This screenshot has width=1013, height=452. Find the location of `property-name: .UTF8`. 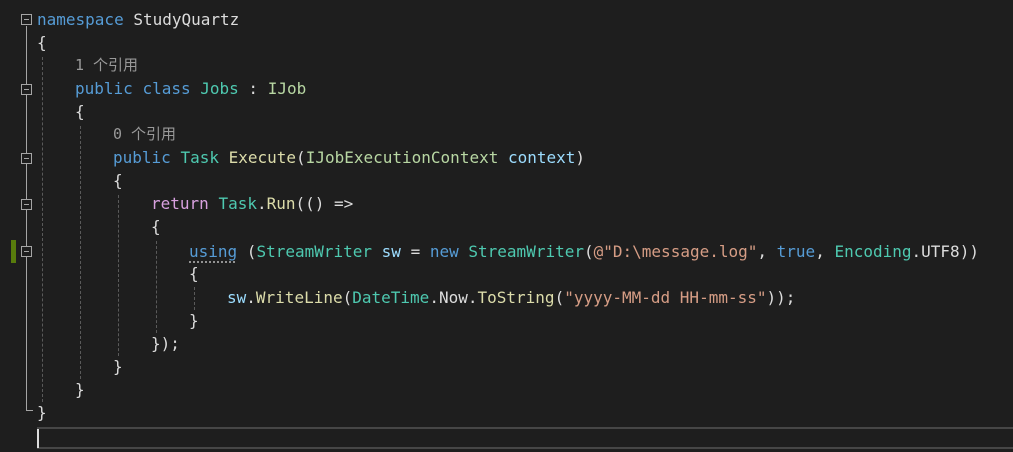

property-name: .UTF8 is located at coordinates (935, 251).